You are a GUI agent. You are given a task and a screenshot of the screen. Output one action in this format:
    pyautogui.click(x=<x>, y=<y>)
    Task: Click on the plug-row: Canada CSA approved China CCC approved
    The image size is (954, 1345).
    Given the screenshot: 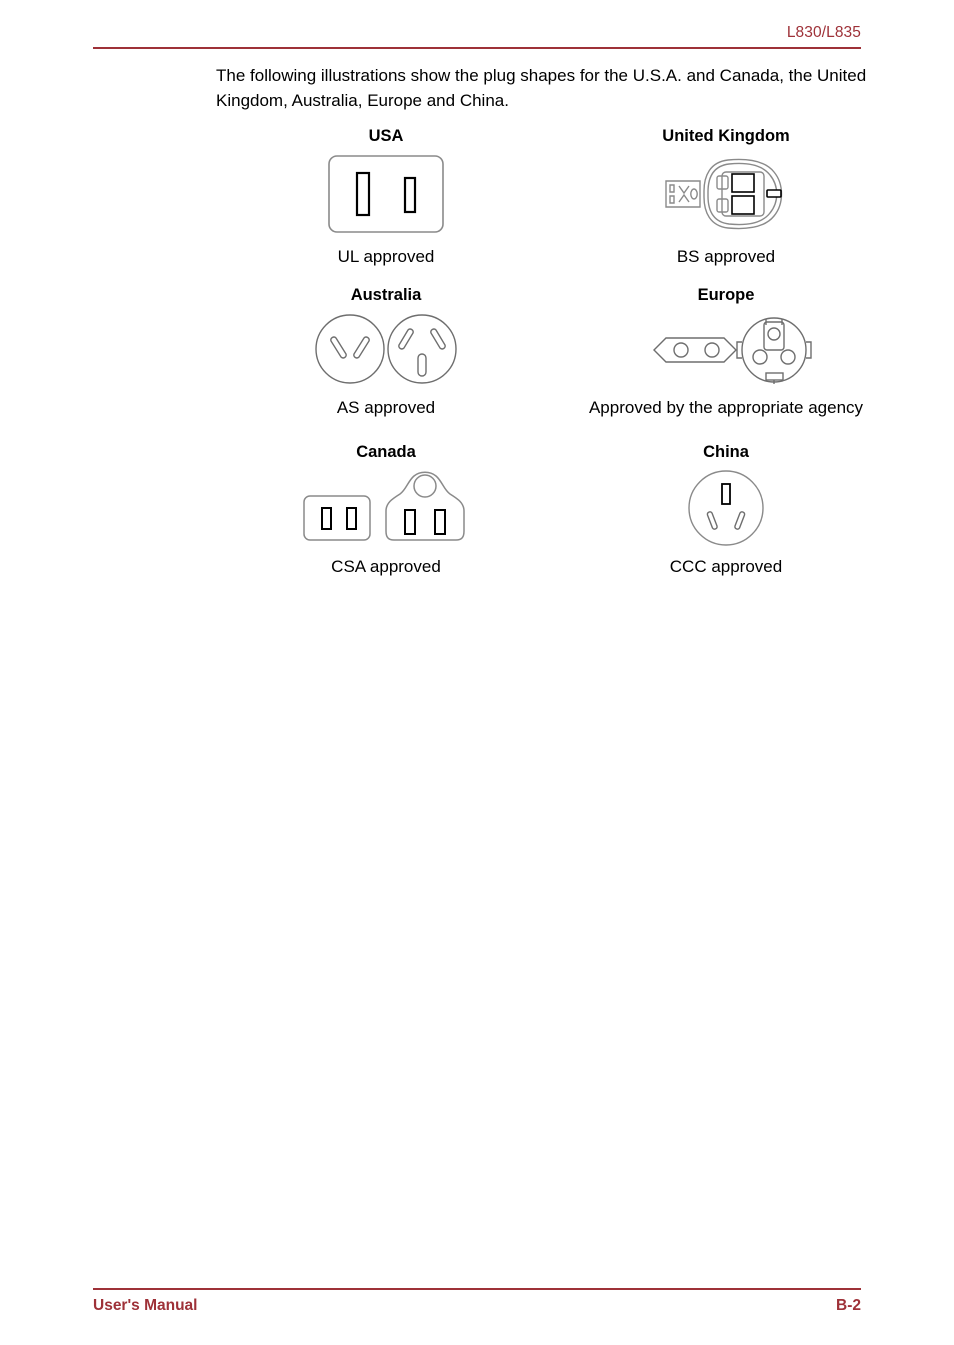 What is the action you would take?
    pyautogui.click(x=556, y=510)
    